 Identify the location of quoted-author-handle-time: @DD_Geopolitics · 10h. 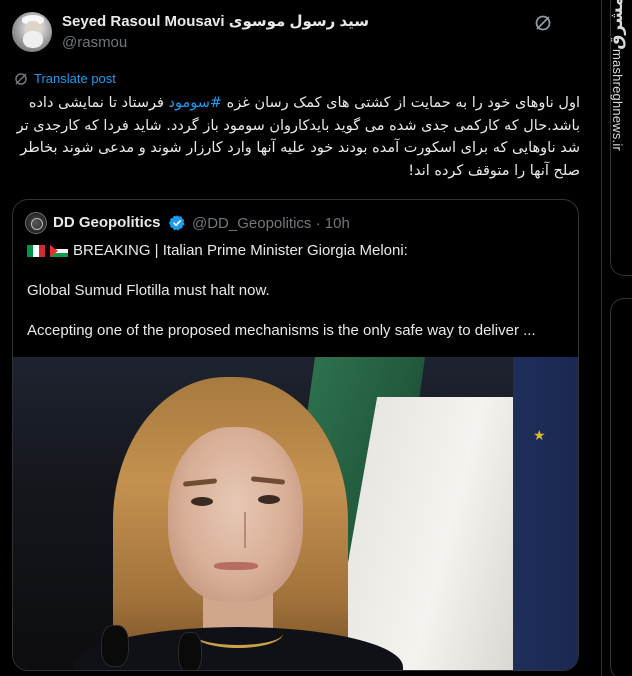
(271, 223).